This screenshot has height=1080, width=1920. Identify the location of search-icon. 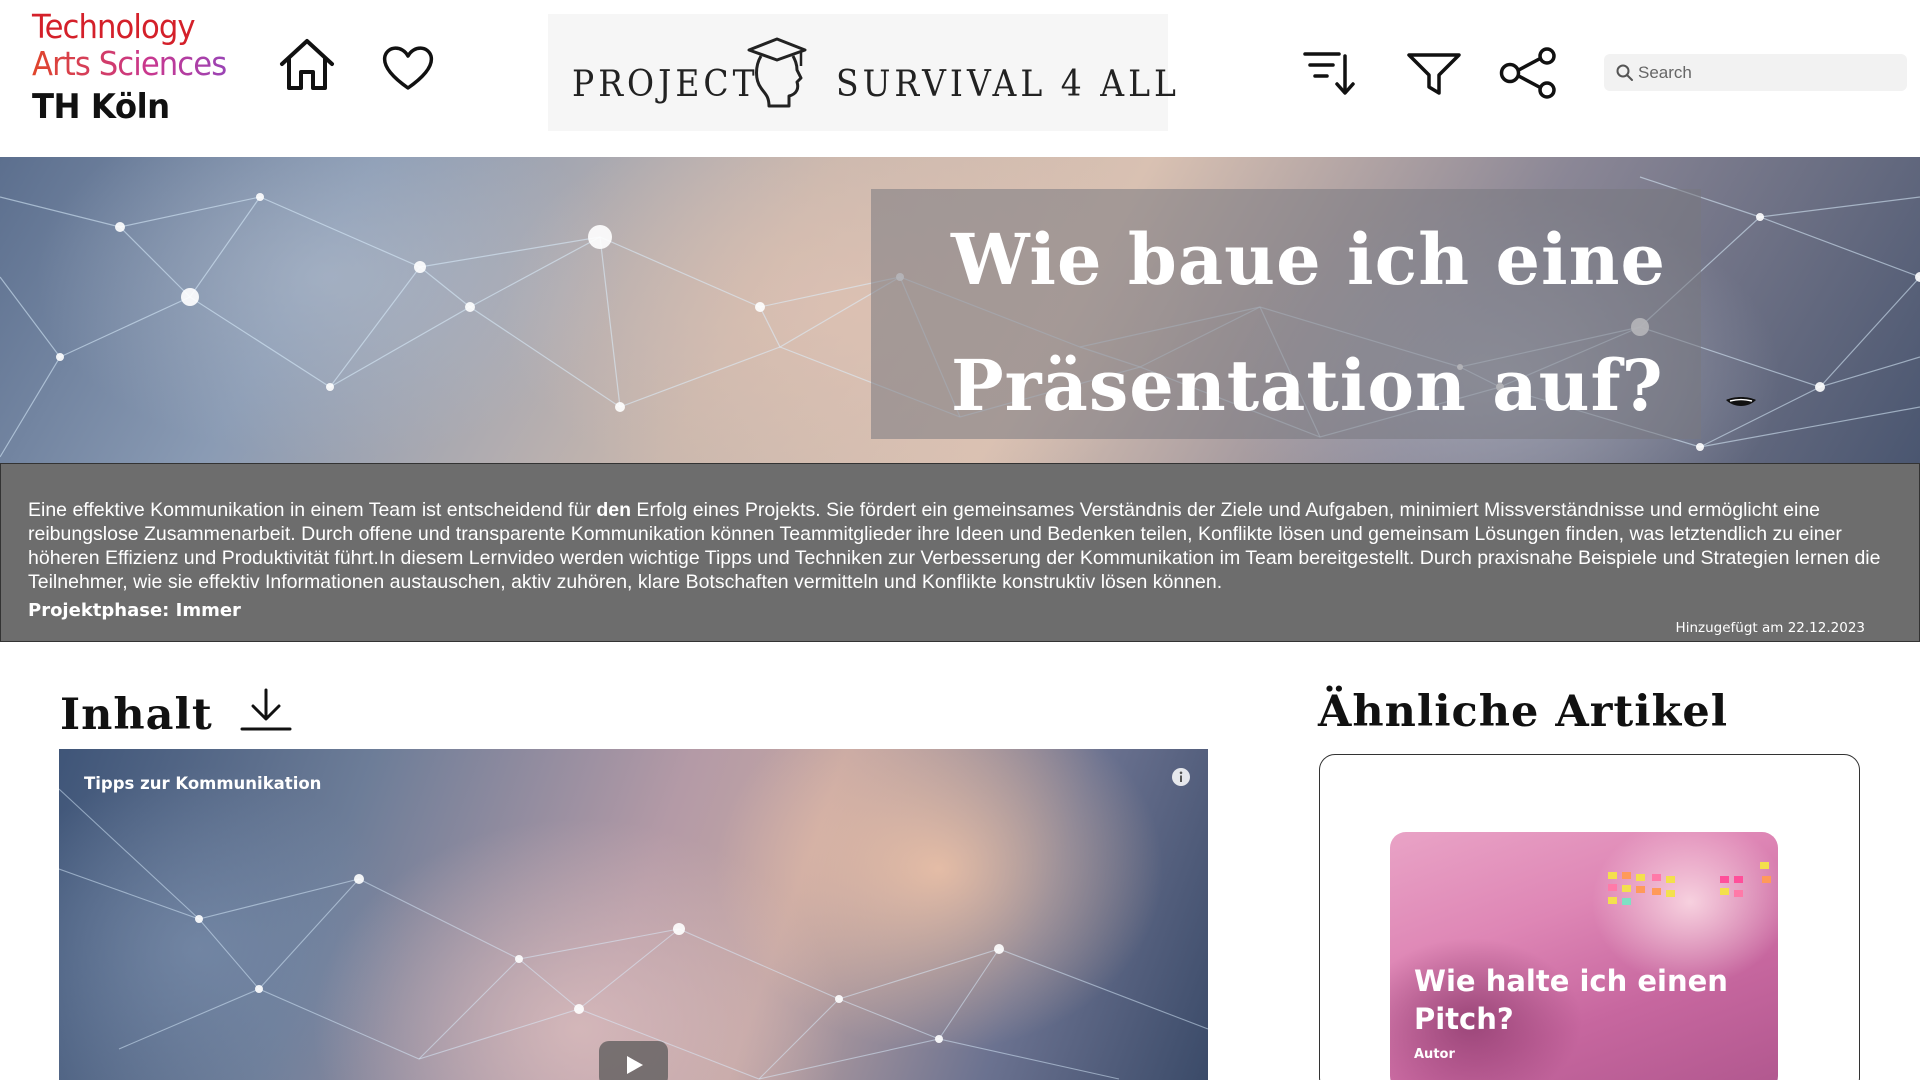
(1625, 75).